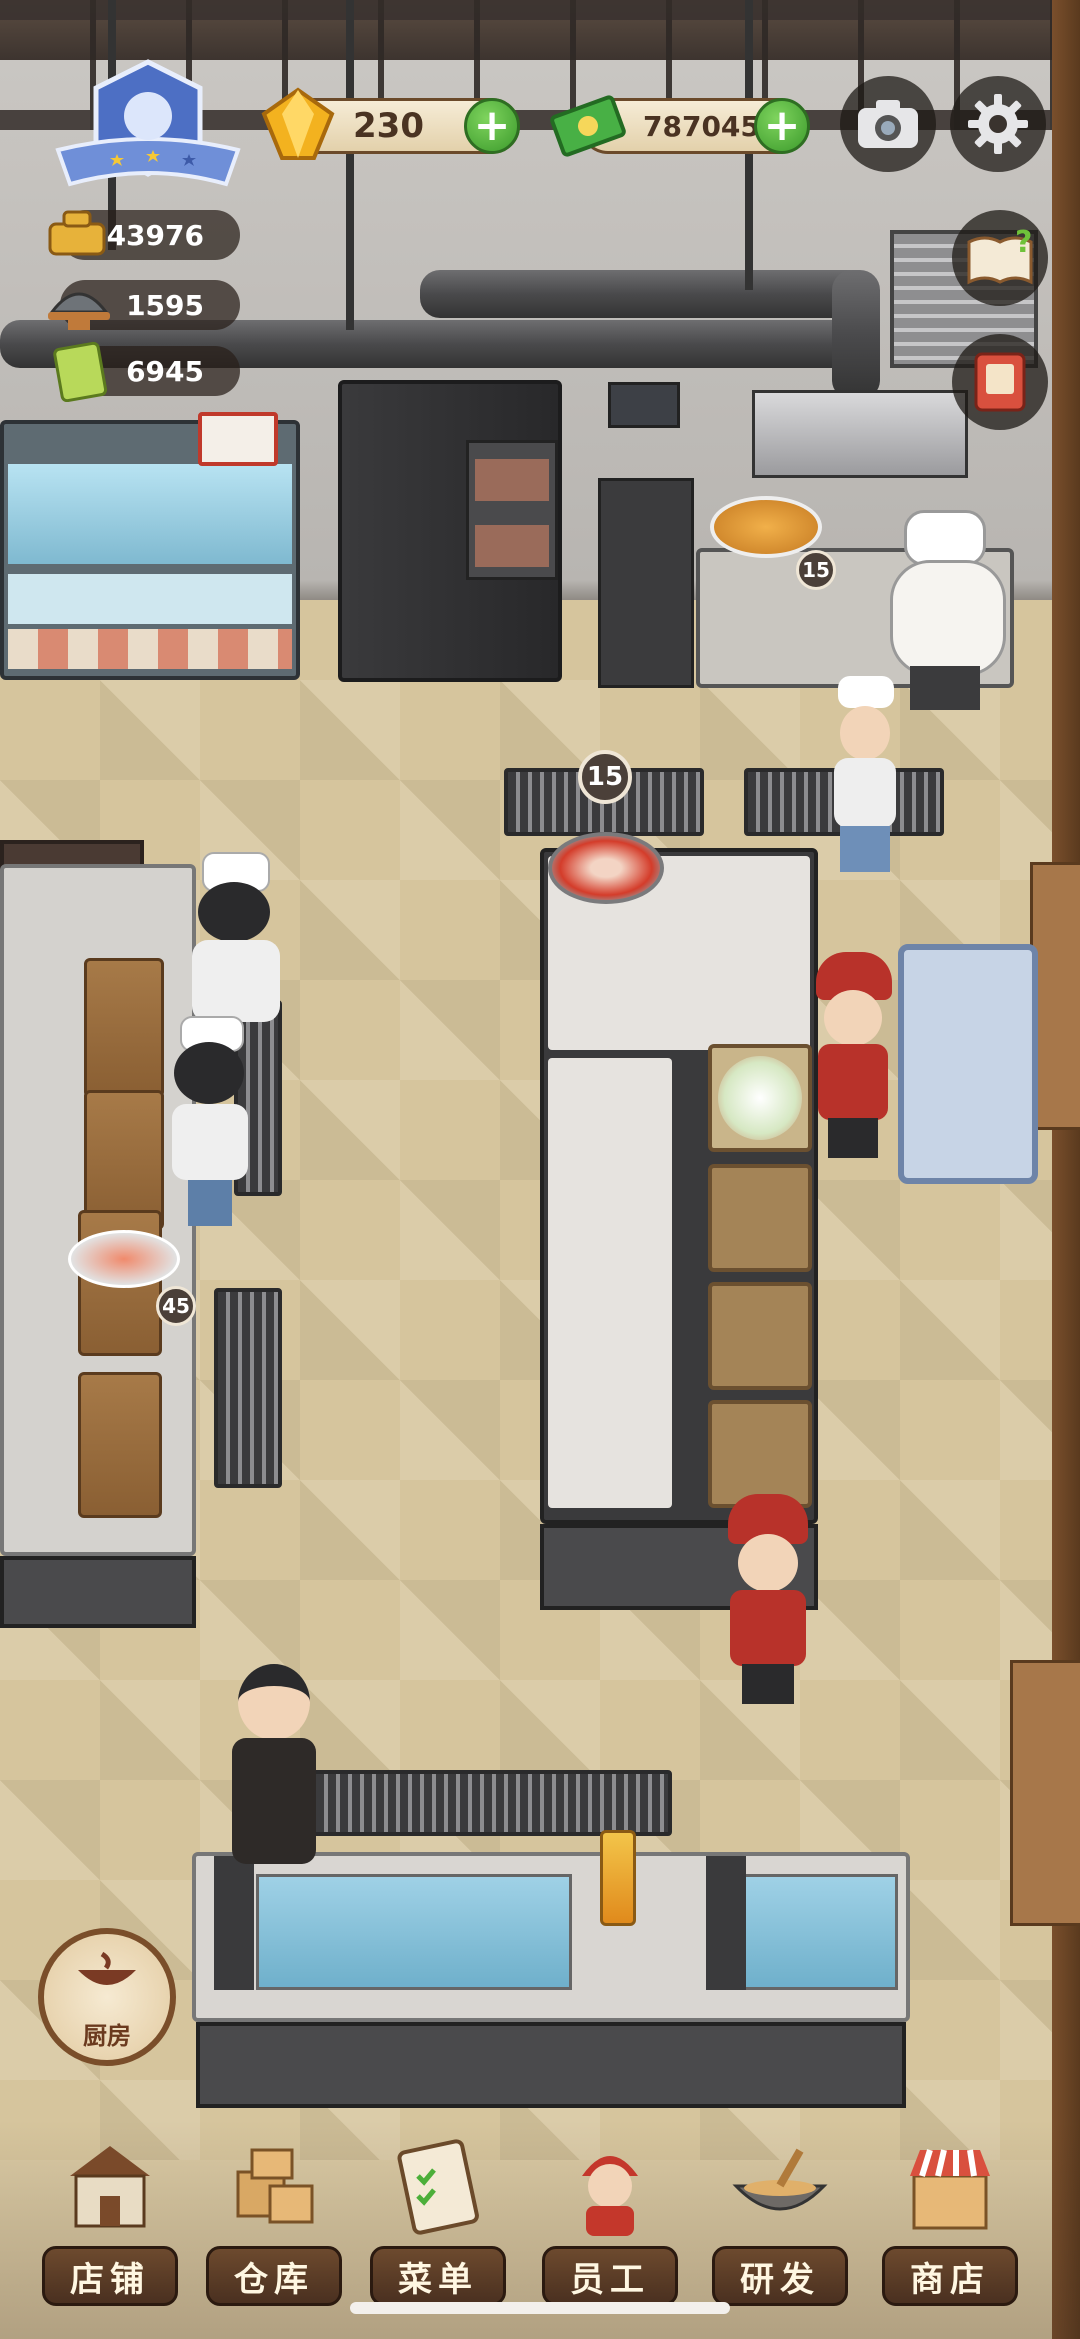 The width and height of the screenshot is (1080, 2339). I want to click on settings-button, so click(998, 124).